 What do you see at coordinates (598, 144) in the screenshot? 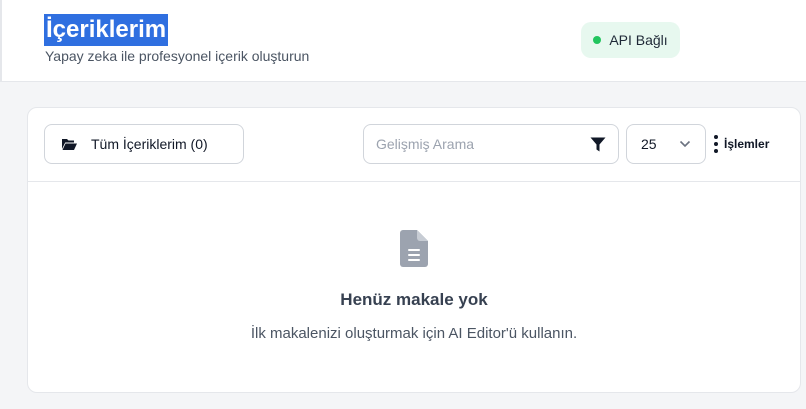
I see `filter-icon` at bounding box center [598, 144].